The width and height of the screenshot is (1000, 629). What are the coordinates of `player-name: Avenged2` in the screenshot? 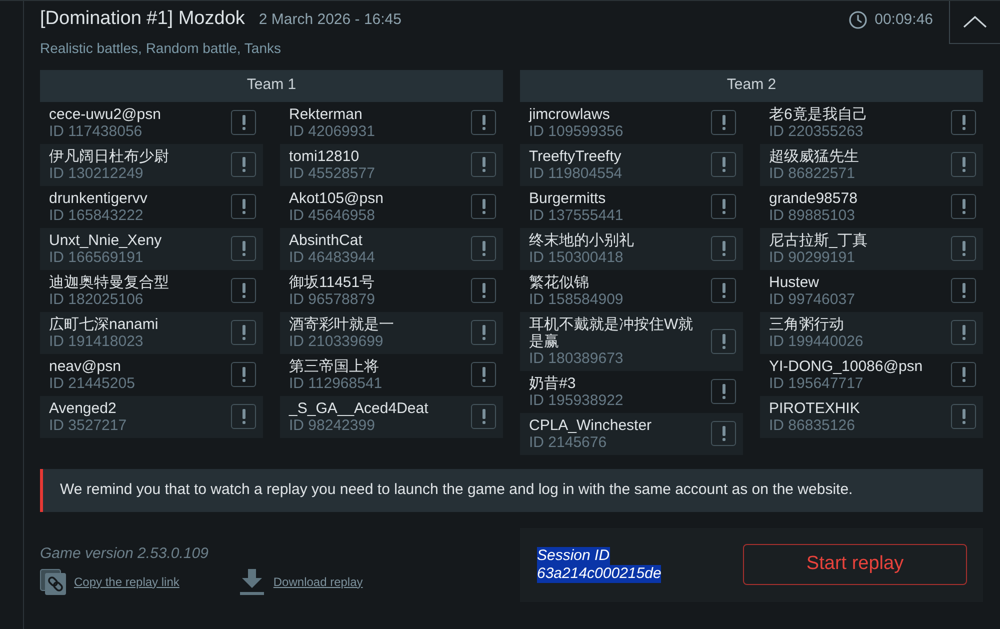 It's located at (83, 408).